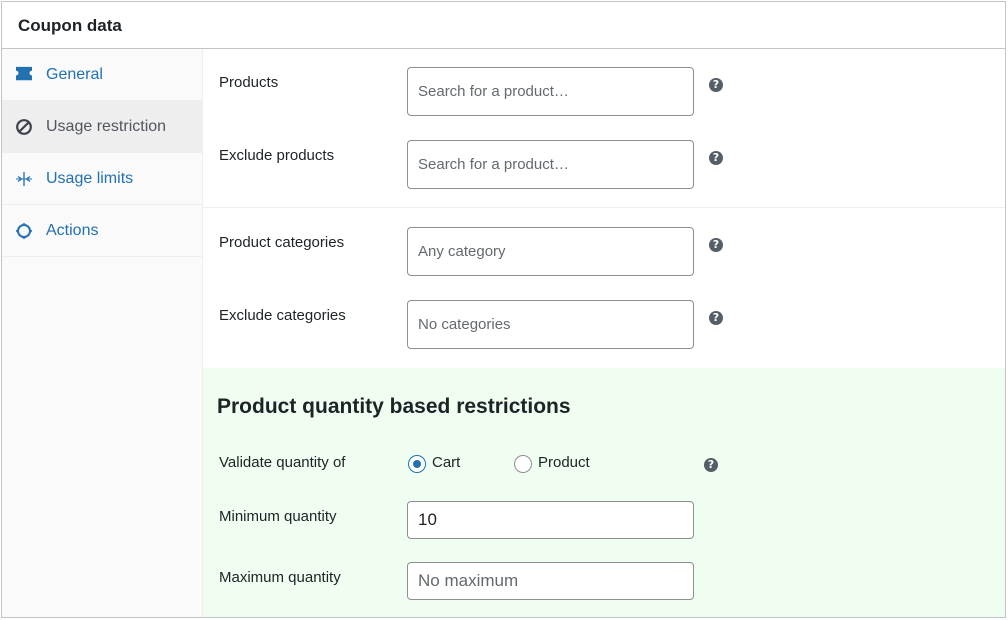 The image size is (1008, 620). I want to click on products-label: Products, so click(249, 82).